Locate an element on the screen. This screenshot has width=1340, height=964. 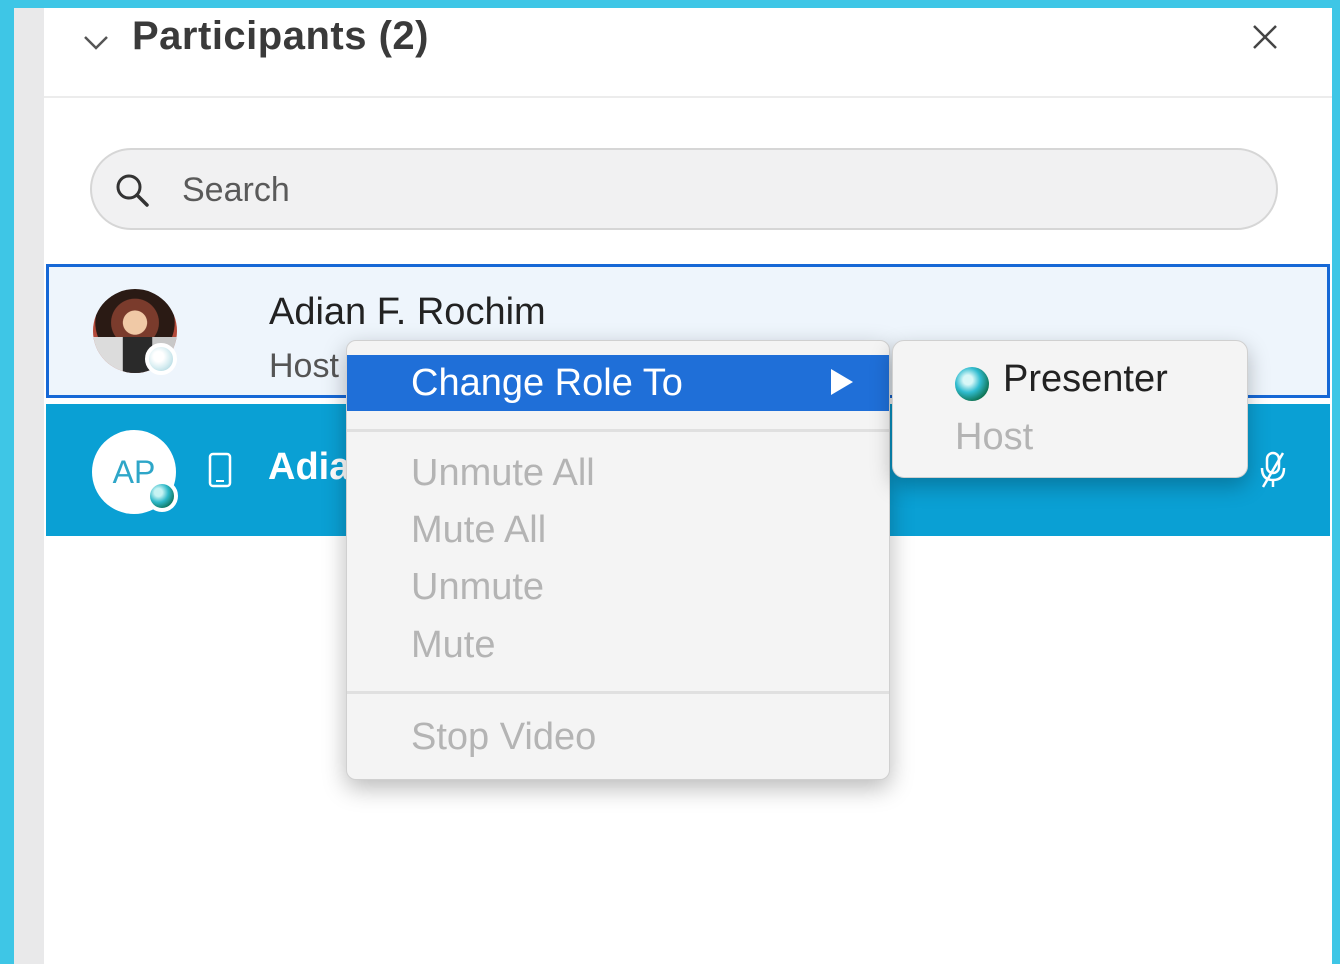
presenter-ball-icon is located at coordinates (972, 384).